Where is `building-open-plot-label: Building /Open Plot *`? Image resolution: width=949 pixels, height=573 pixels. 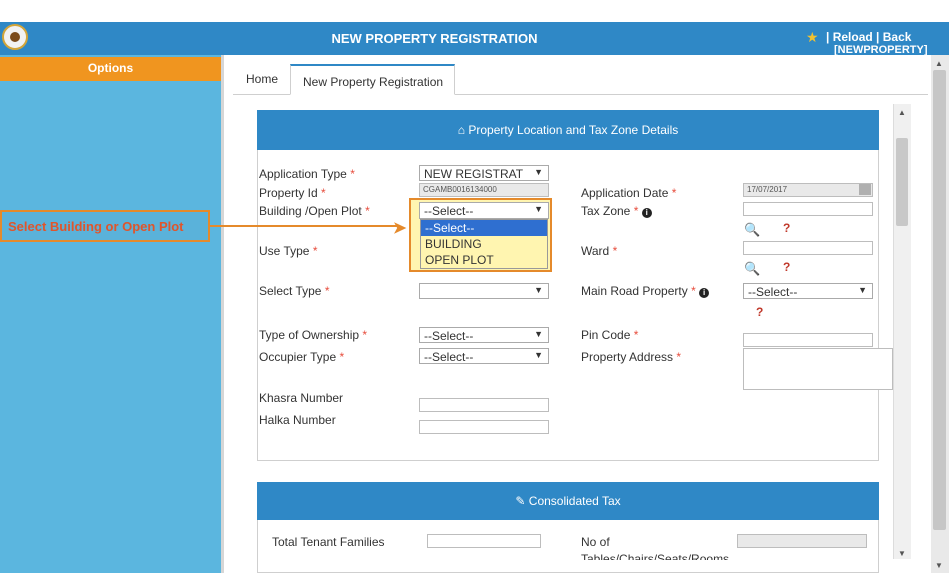
building-open-plot-label: Building /Open Plot * is located at coordinates (314, 211).